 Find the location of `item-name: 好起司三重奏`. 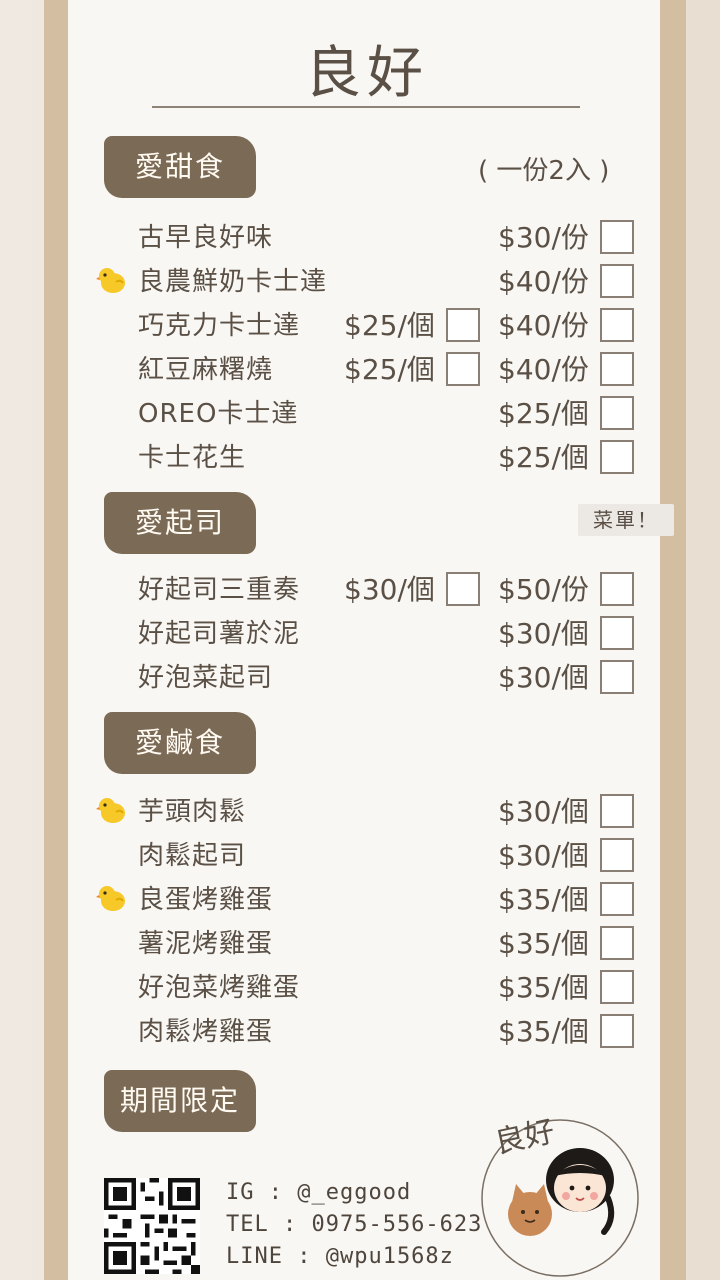

item-name: 好起司三重奏 is located at coordinates (219, 590).